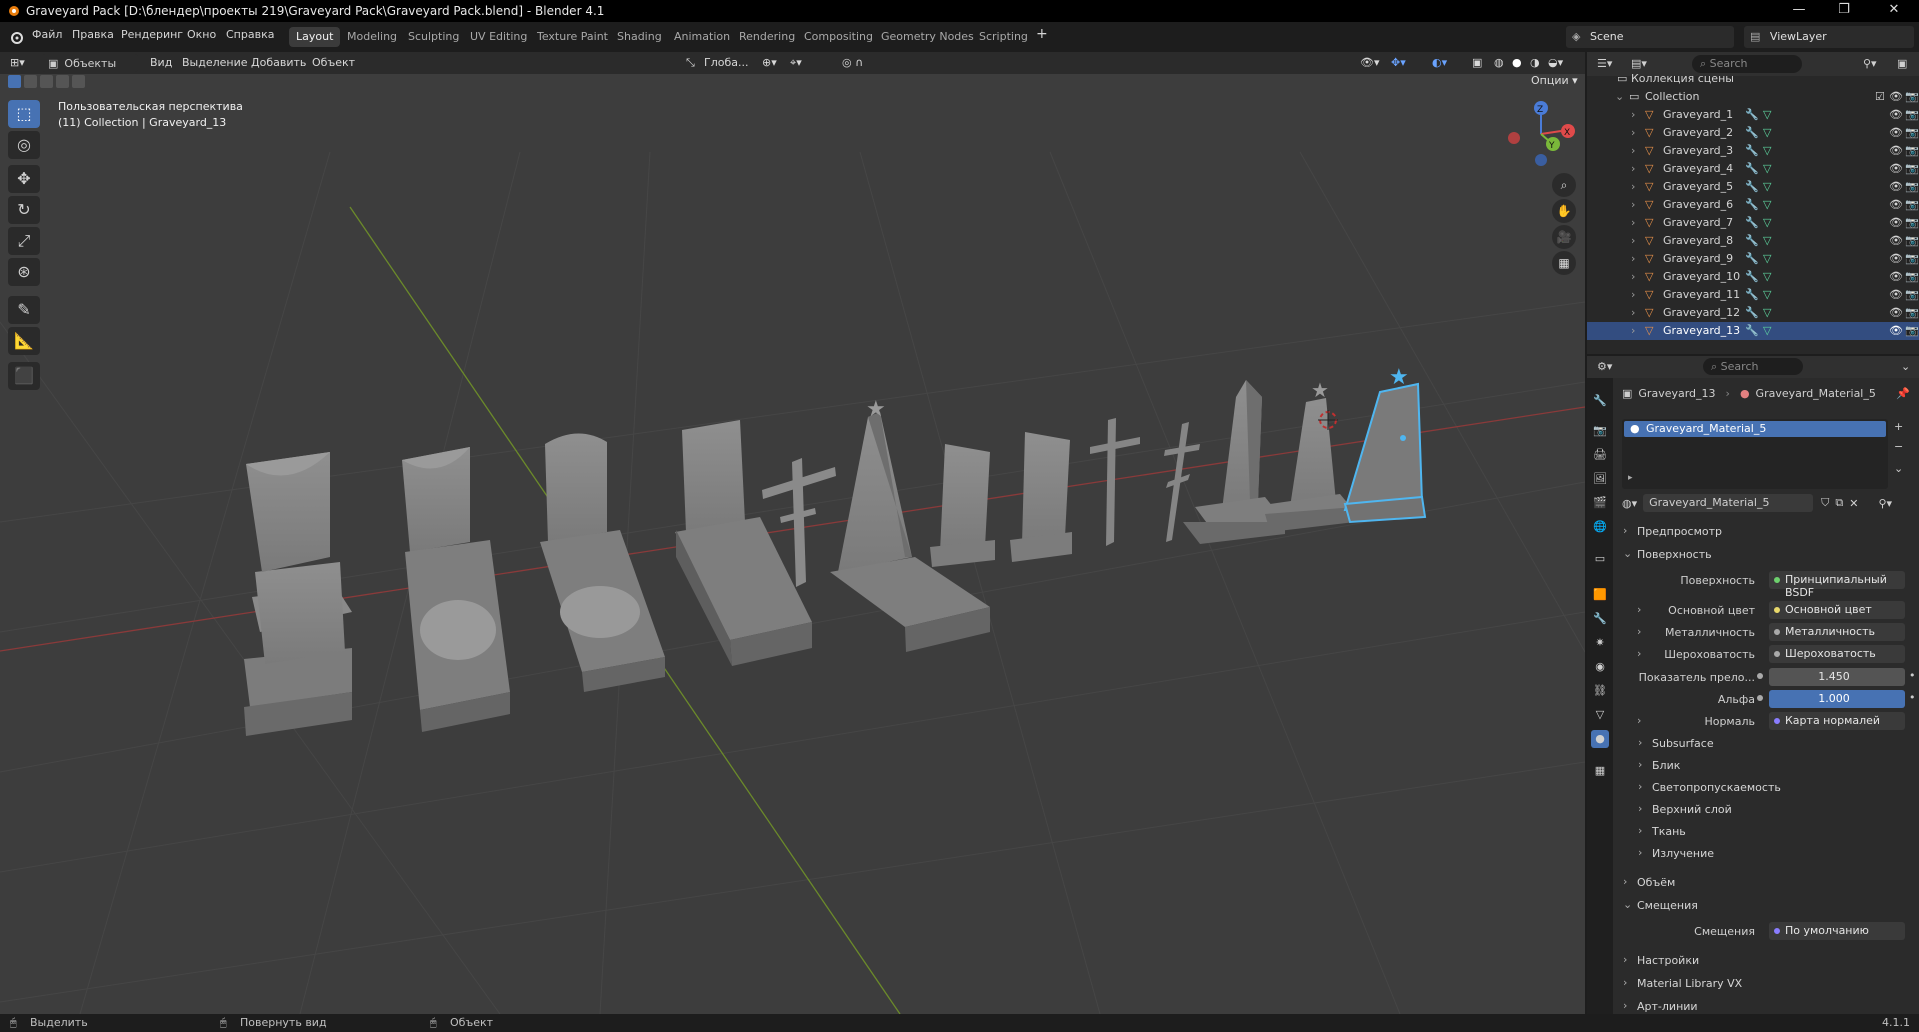 The image size is (1919, 1032). Describe the element at coordinates (1604, 63) in the screenshot. I see `outliner-editor-icon: ☰▾` at that location.